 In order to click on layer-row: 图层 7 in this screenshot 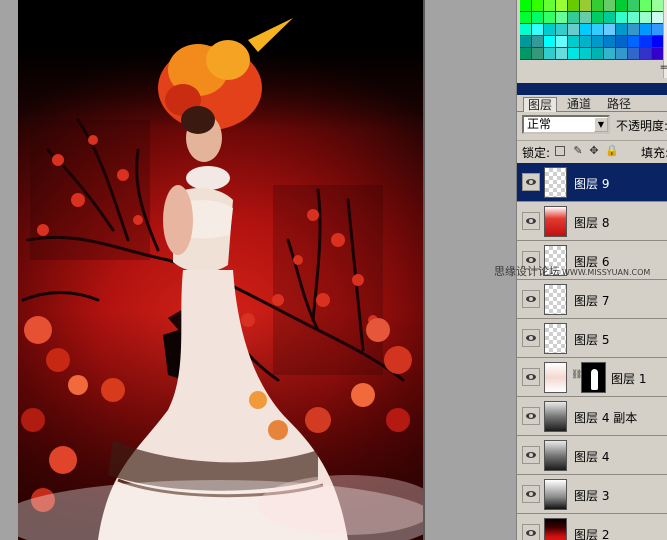, I will do `click(592, 299)`.